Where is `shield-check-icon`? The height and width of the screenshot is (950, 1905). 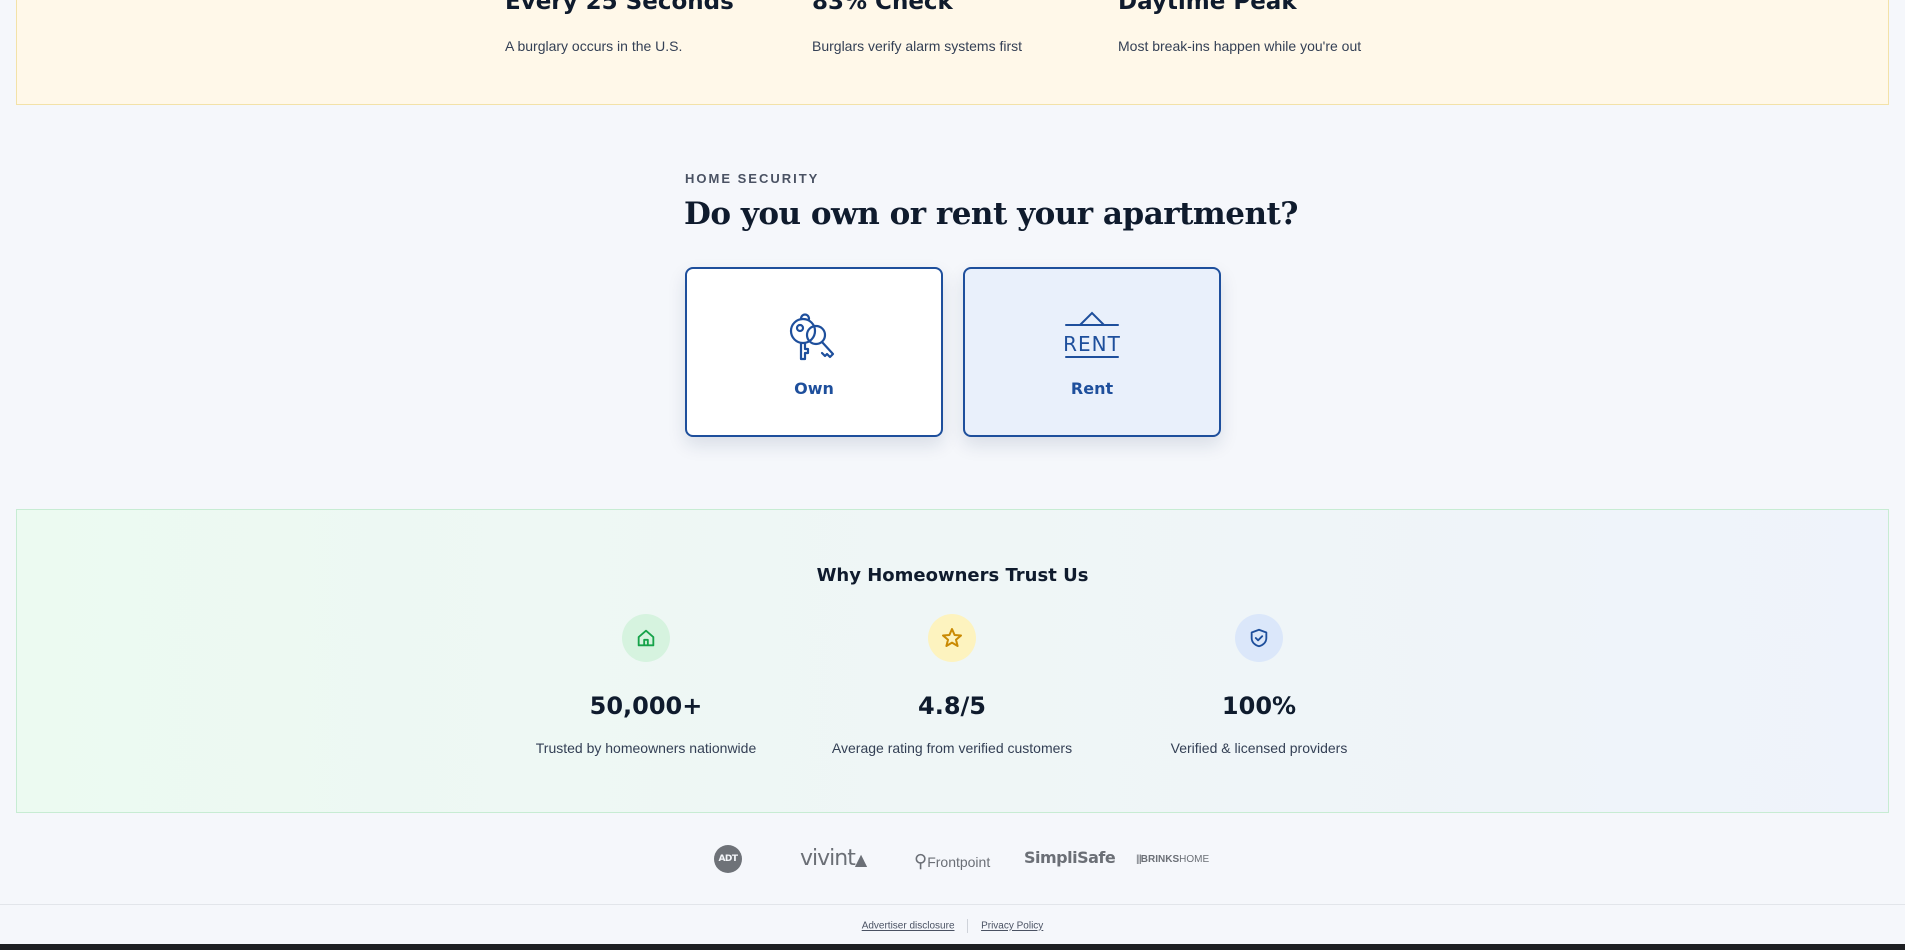
shield-check-icon is located at coordinates (1259, 638).